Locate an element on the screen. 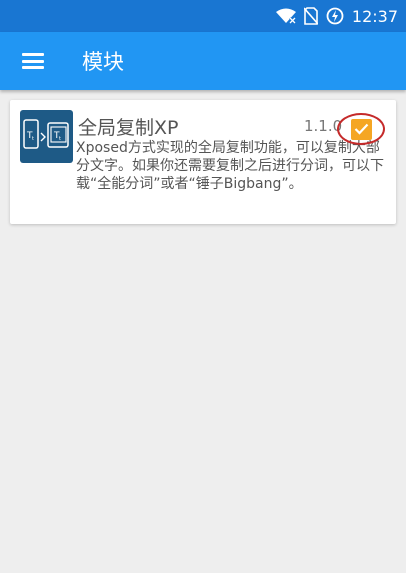 This screenshot has height=573, width=406. wifi-icon is located at coordinates (285, 16).